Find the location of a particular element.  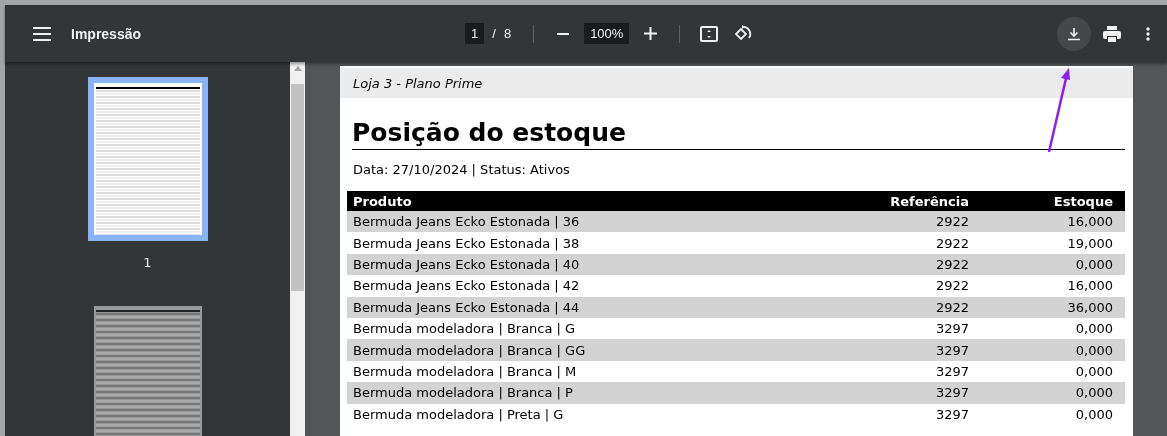

document-title: Impressão is located at coordinates (106, 33).